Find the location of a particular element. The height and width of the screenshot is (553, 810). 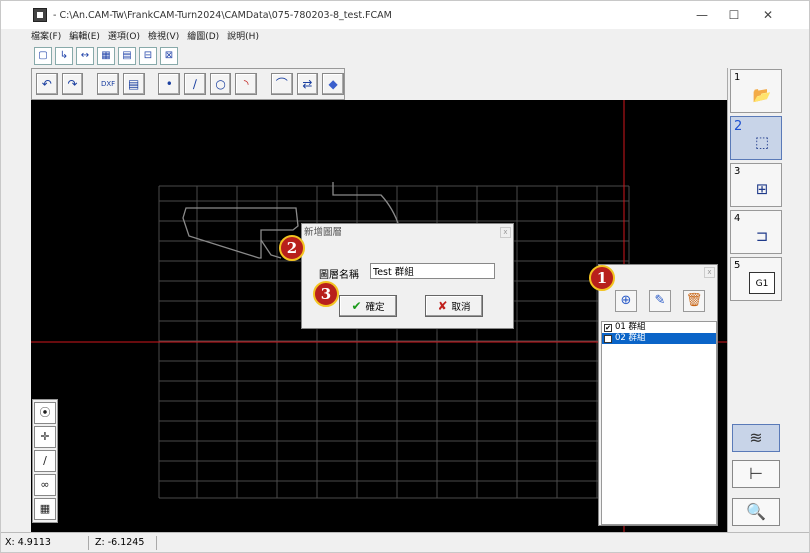

slash-line-icon: ∕ is located at coordinates (45, 461).